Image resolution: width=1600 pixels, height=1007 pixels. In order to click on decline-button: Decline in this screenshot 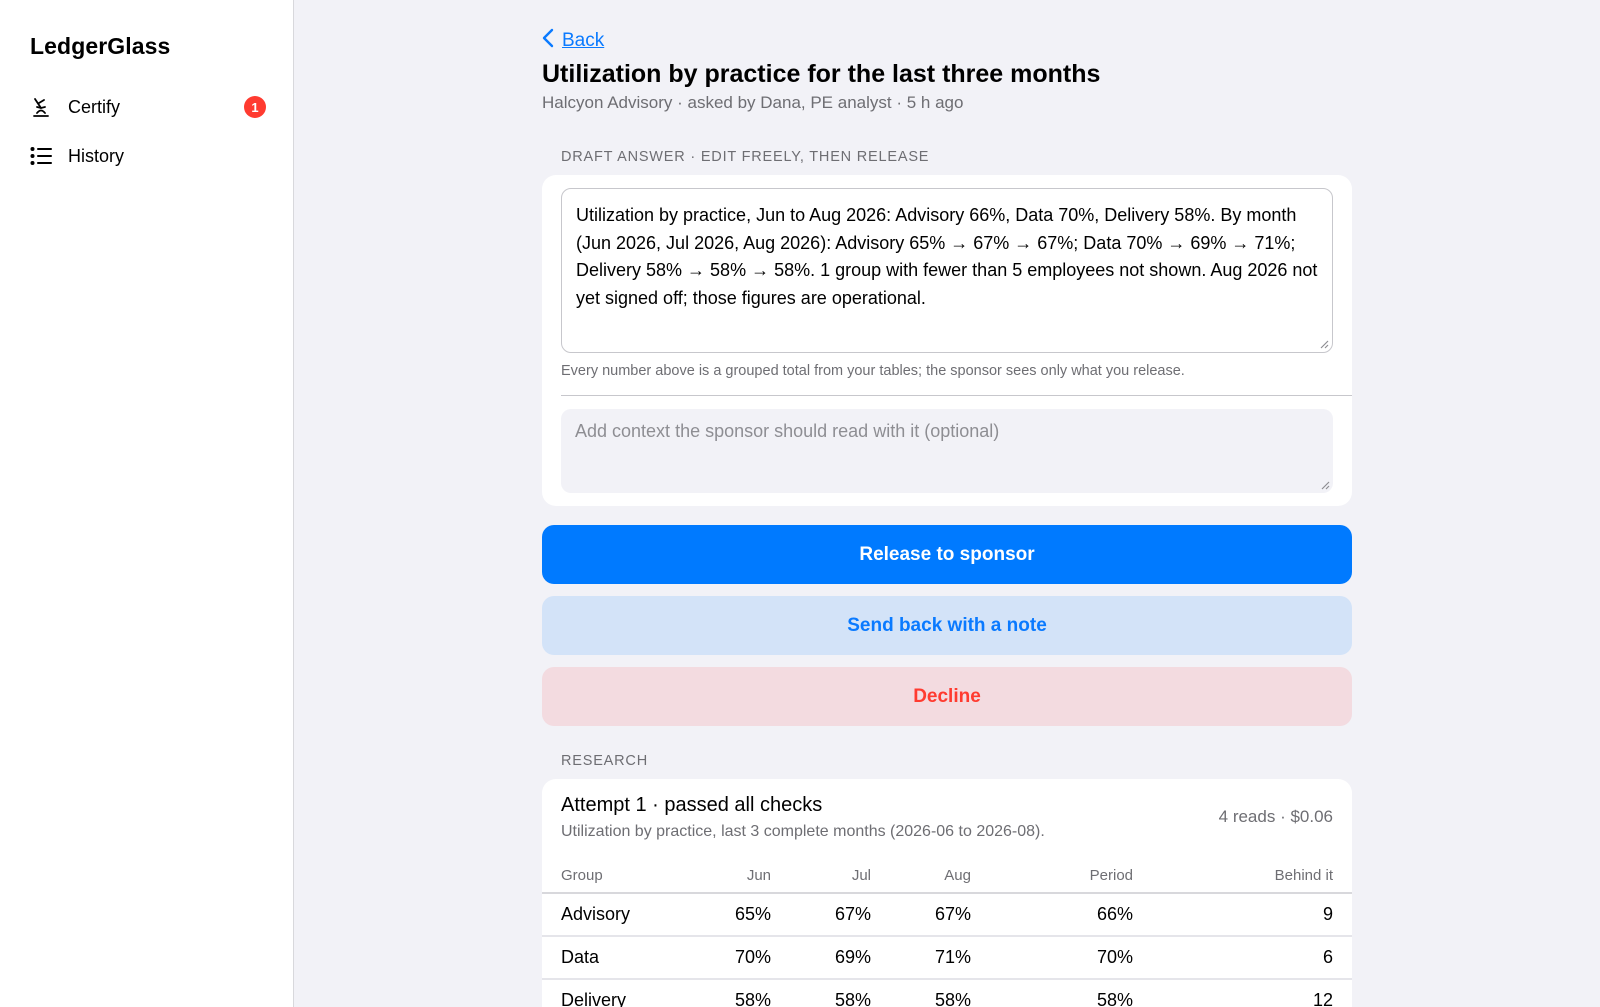, I will do `click(947, 696)`.